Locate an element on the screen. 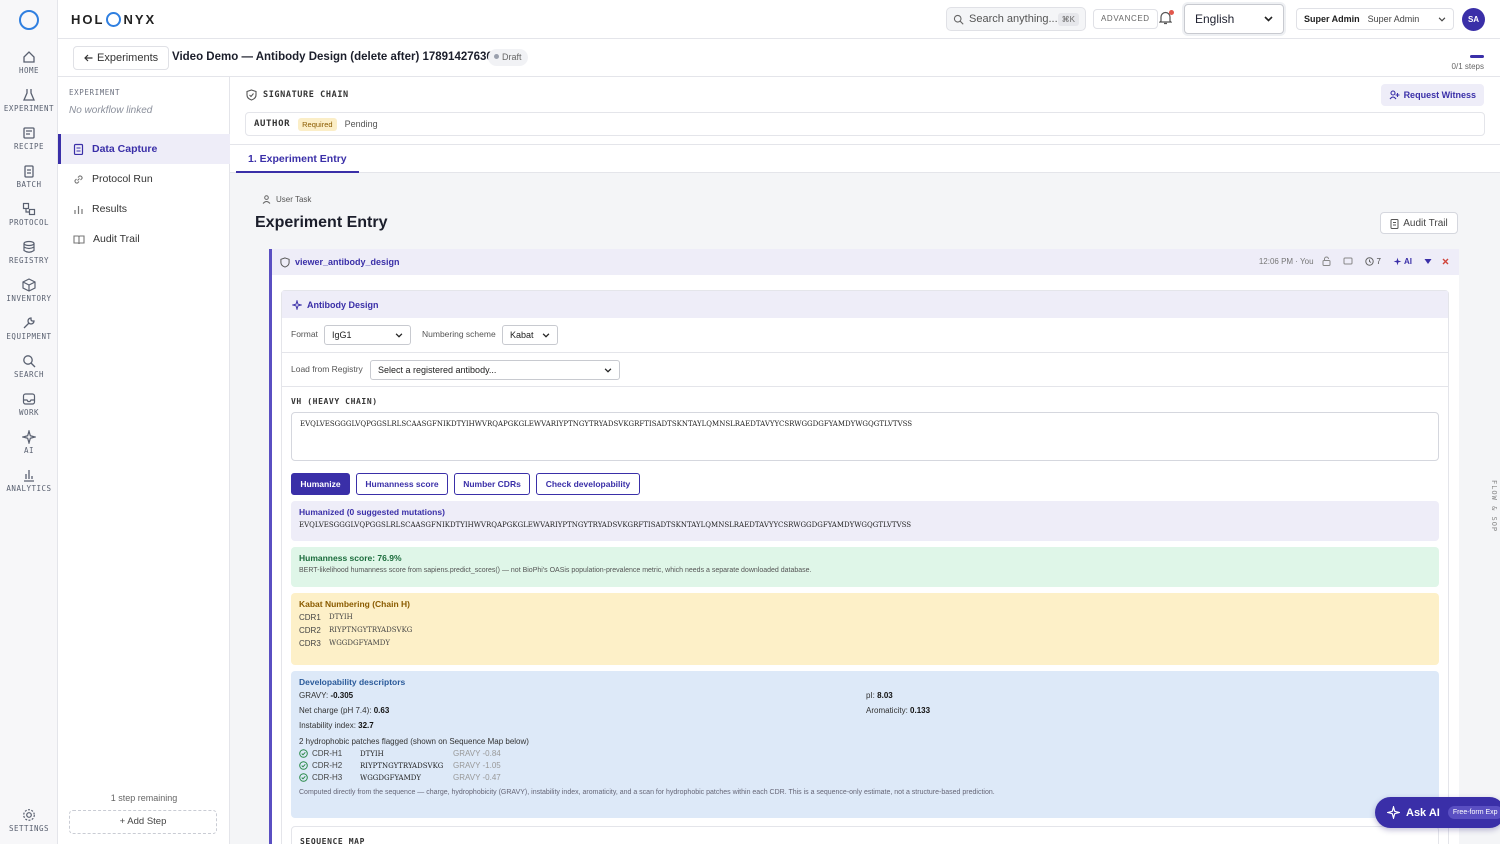 The width and height of the screenshot is (1500, 844). humanness-score-button: Humanness score is located at coordinates (402, 484).